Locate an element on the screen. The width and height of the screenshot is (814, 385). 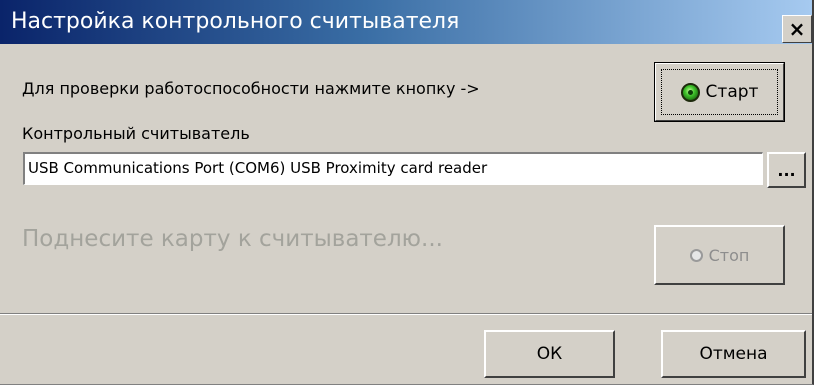
green-led-icon is located at coordinates (690, 92).